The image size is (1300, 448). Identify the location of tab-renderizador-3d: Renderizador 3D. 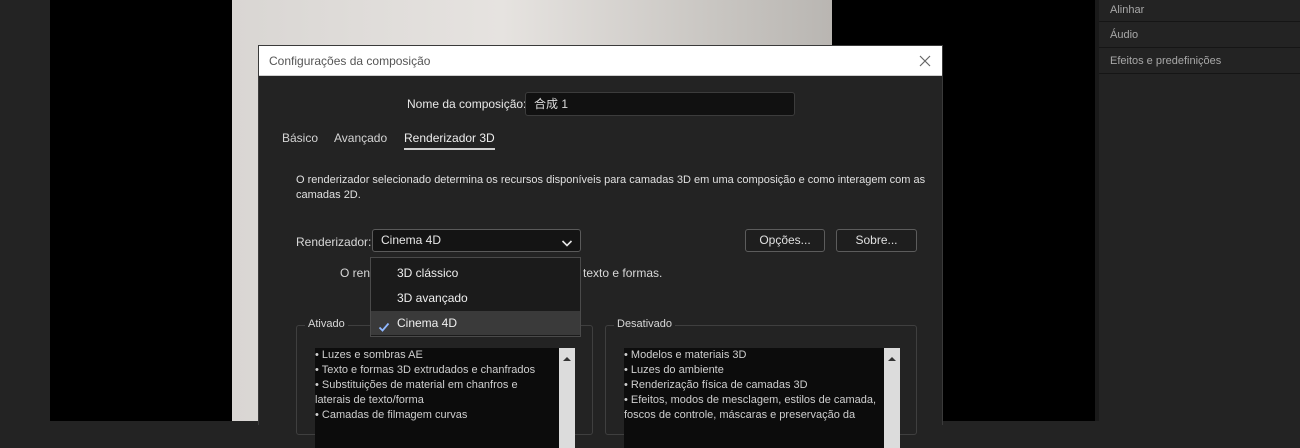
(449, 140).